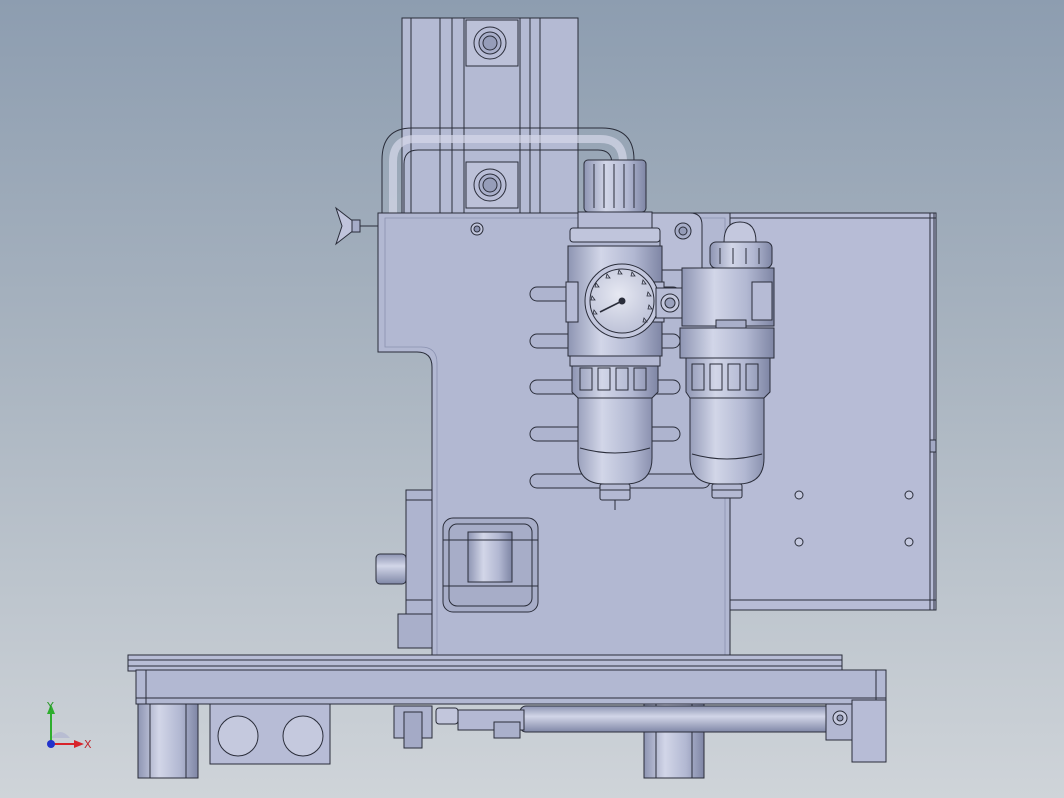 The image size is (1064, 798). Describe the element at coordinates (168, 741) in the screenshot. I see `left-foot` at that location.